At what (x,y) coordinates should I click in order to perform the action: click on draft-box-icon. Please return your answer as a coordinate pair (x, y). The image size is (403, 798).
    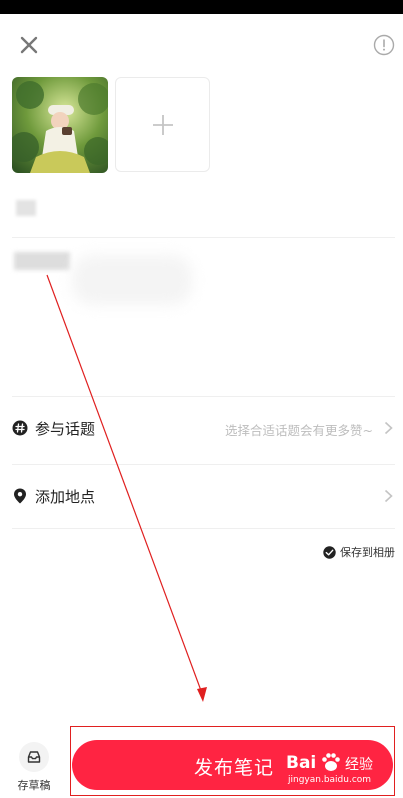
    Looking at the image, I should click on (34, 757).